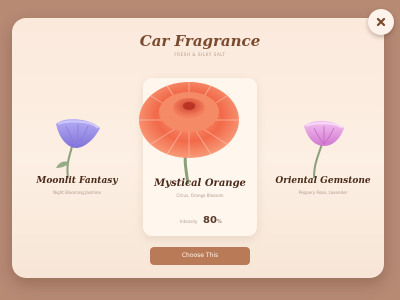 This screenshot has width=400, height=300. Describe the element at coordinates (210, 220) in the screenshot. I see `intensity-value: 80` at that location.